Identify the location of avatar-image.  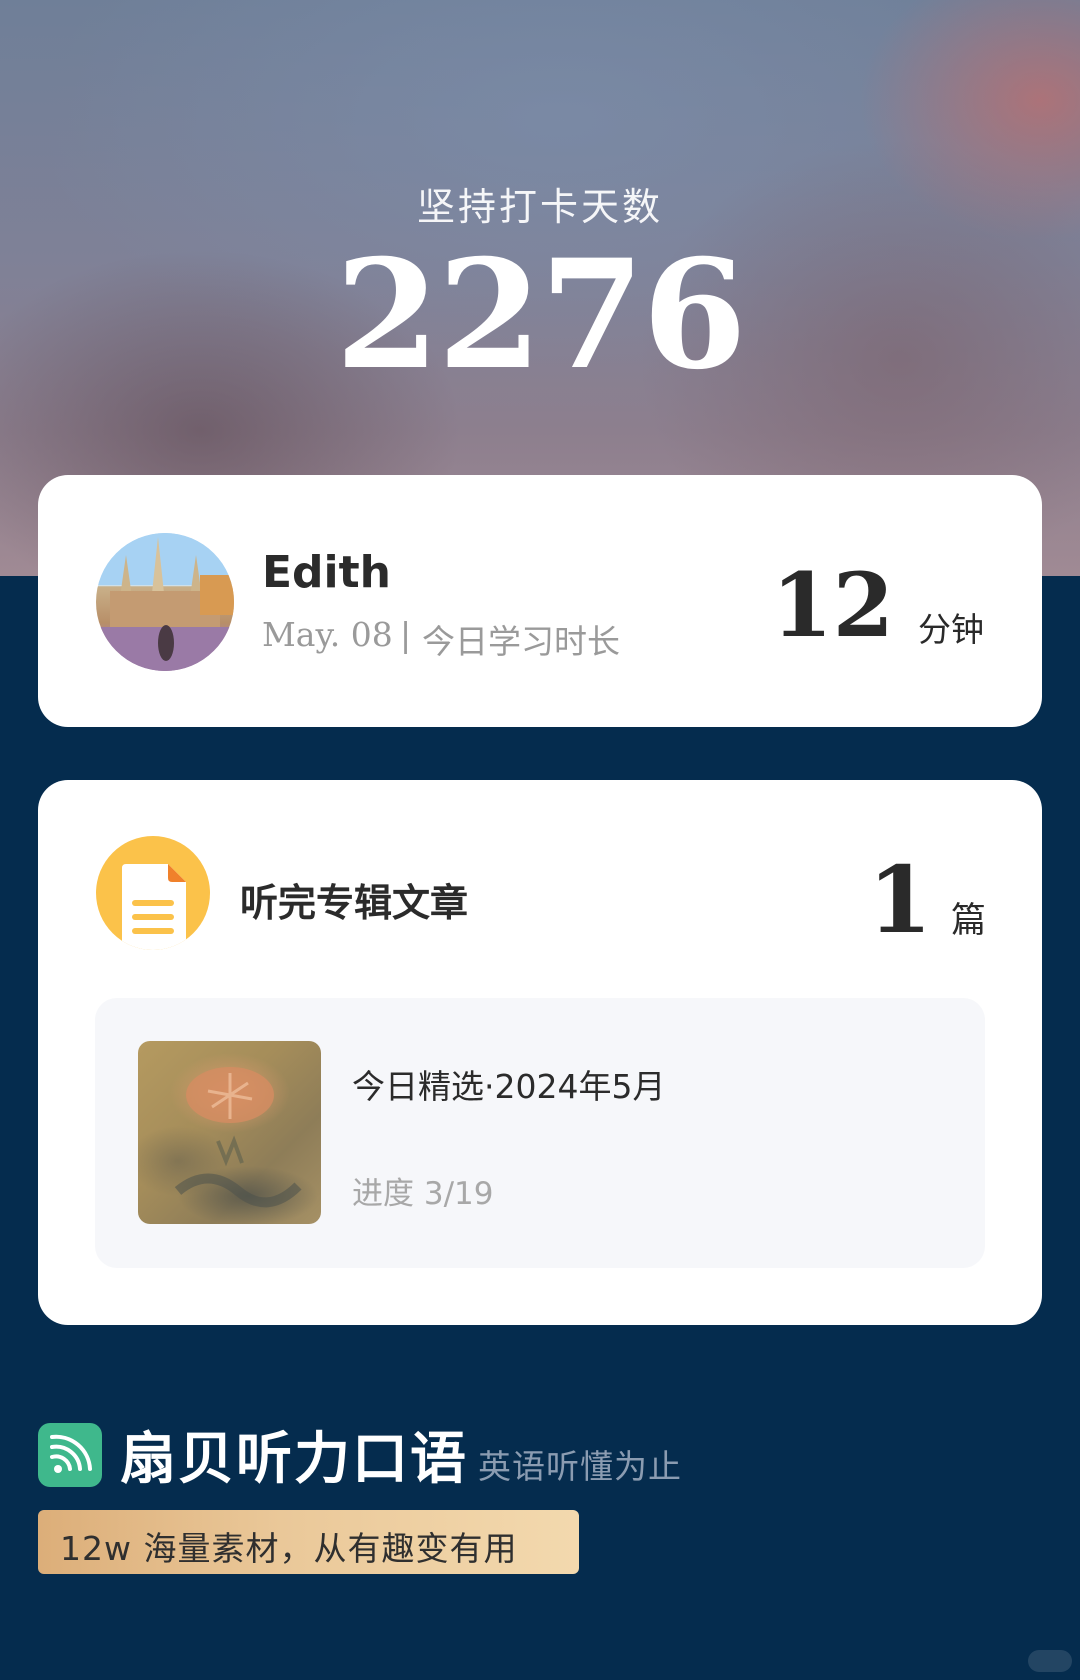
(165, 602).